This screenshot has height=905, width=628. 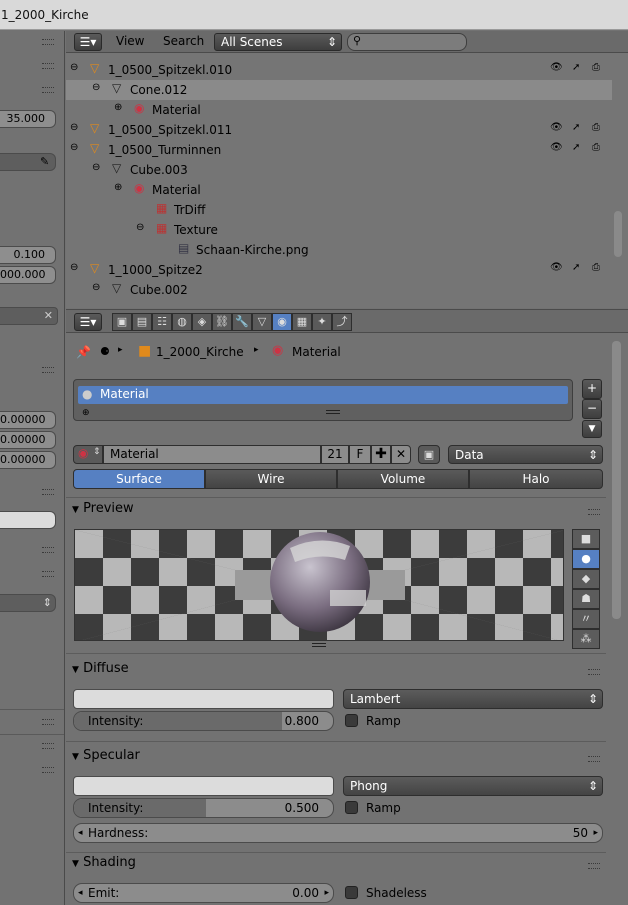 I want to click on diffuse-intensity-slider: Intensity: 0.800, so click(x=203, y=721).